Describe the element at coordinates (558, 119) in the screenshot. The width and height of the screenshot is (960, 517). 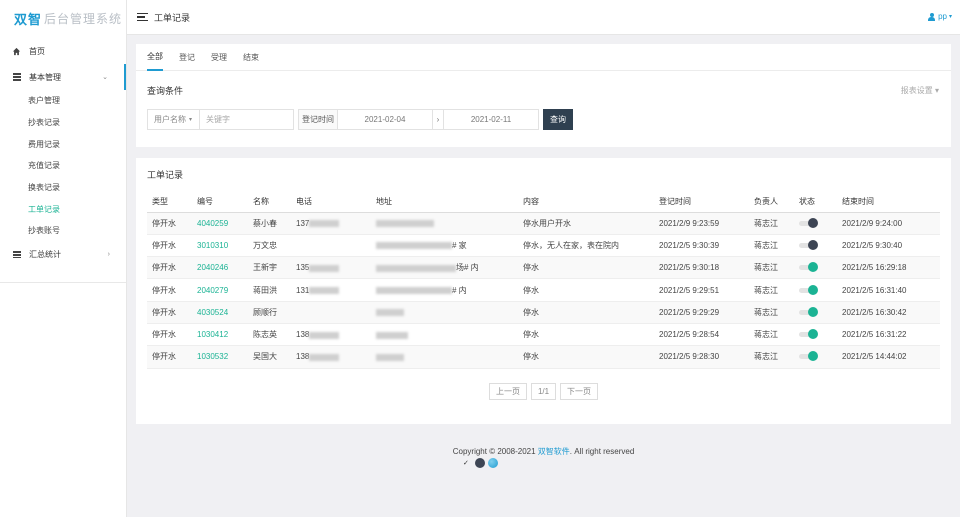
I see `search-button: 查询` at that location.